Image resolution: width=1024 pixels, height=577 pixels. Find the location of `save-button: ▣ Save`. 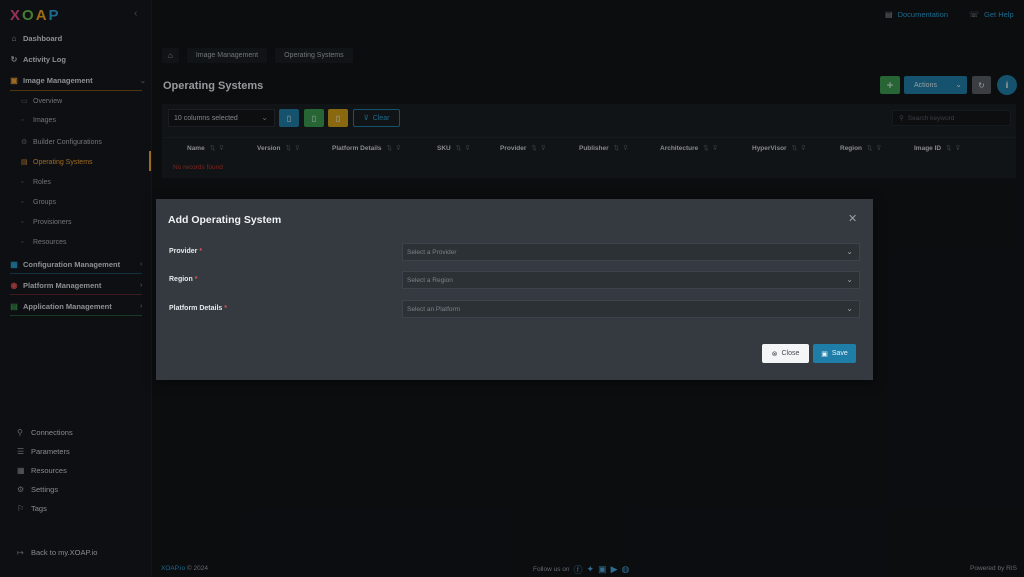

save-button: ▣ Save is located at coordinates (834, 353).